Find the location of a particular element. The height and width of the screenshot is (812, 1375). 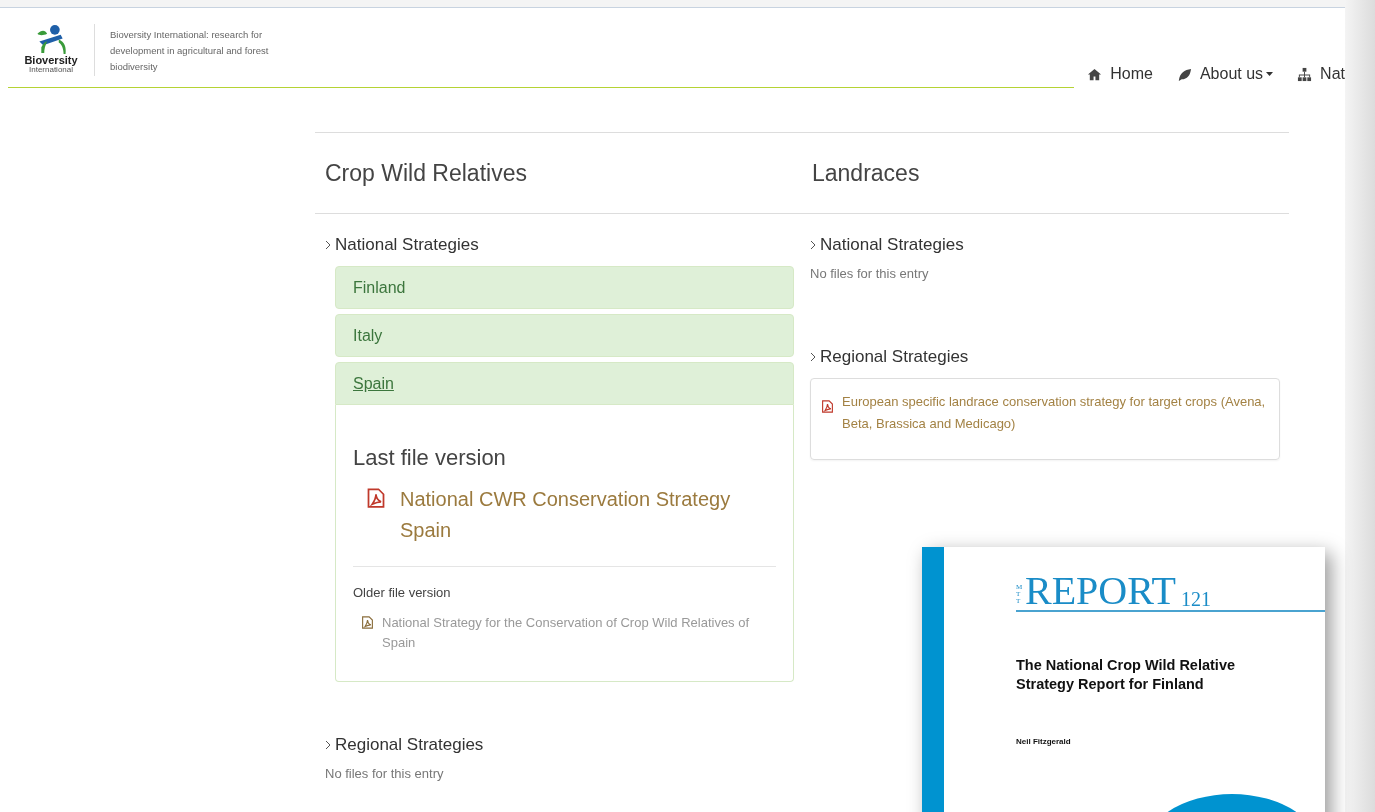

column-title: Crop Wild Relatives is located at coordinates (426, 173).